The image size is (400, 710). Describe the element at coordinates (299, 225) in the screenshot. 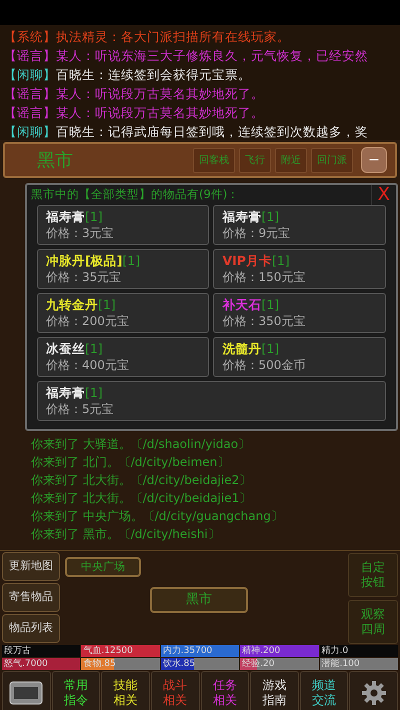

I see `item-card: 福寿膏[1] 价格：9元宝` at that location.